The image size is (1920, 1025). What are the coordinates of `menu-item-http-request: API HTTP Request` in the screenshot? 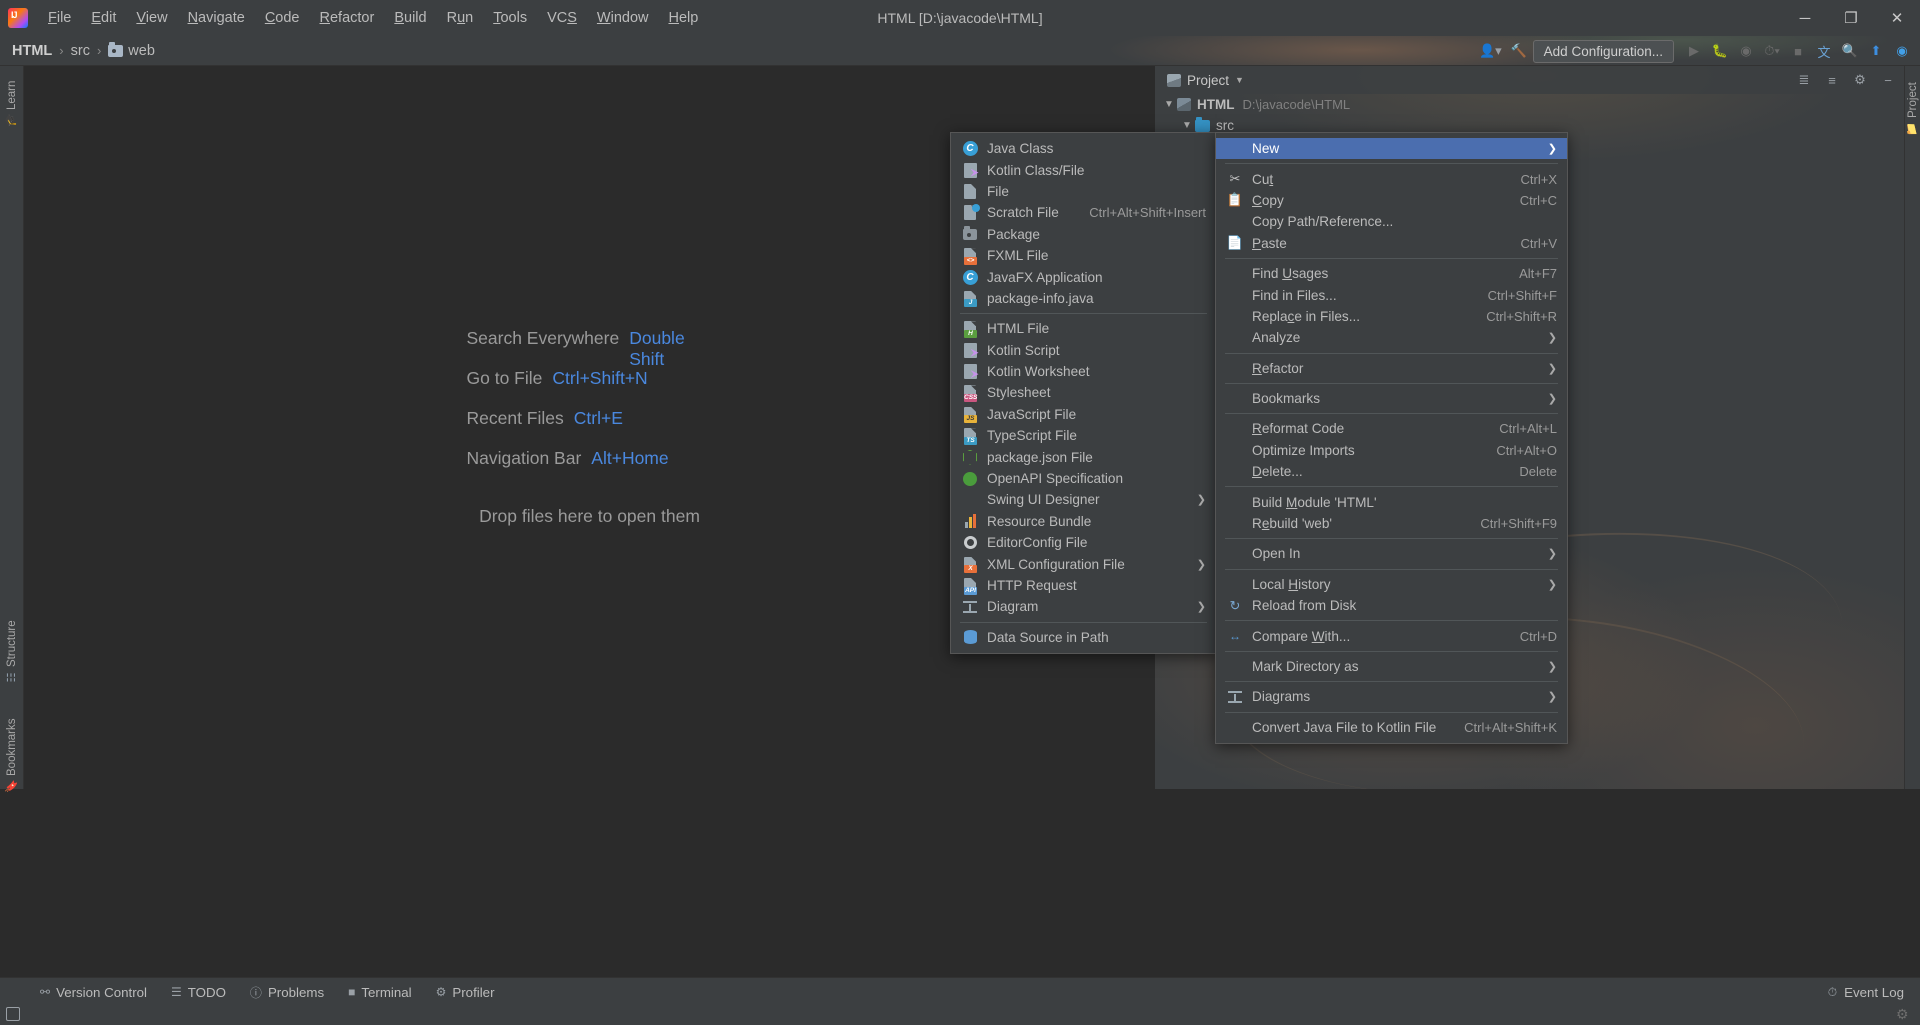 It's located at (1083, 585).